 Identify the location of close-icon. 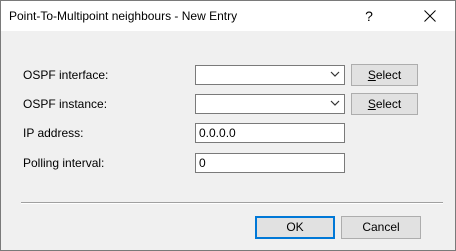
(430, 16).